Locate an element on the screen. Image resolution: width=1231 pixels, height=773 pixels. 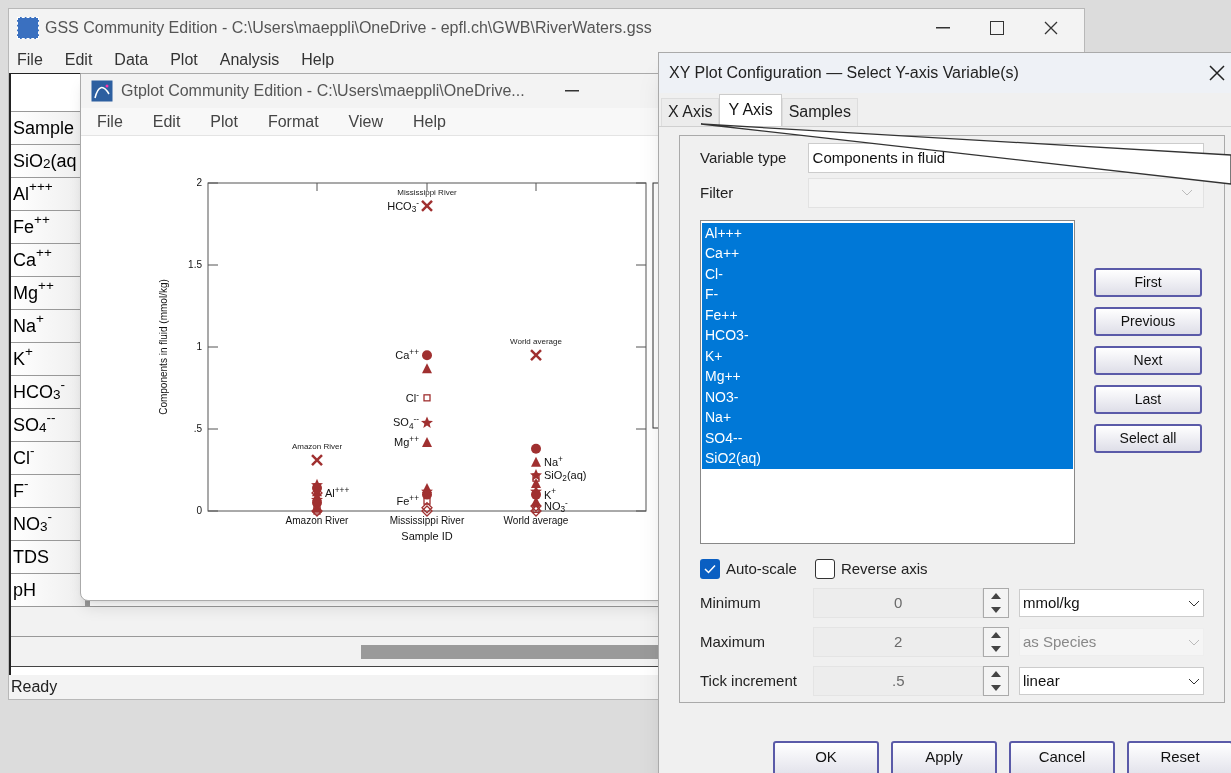
species-label: Al$^{+++}$ is located at coordinates (337, 493).